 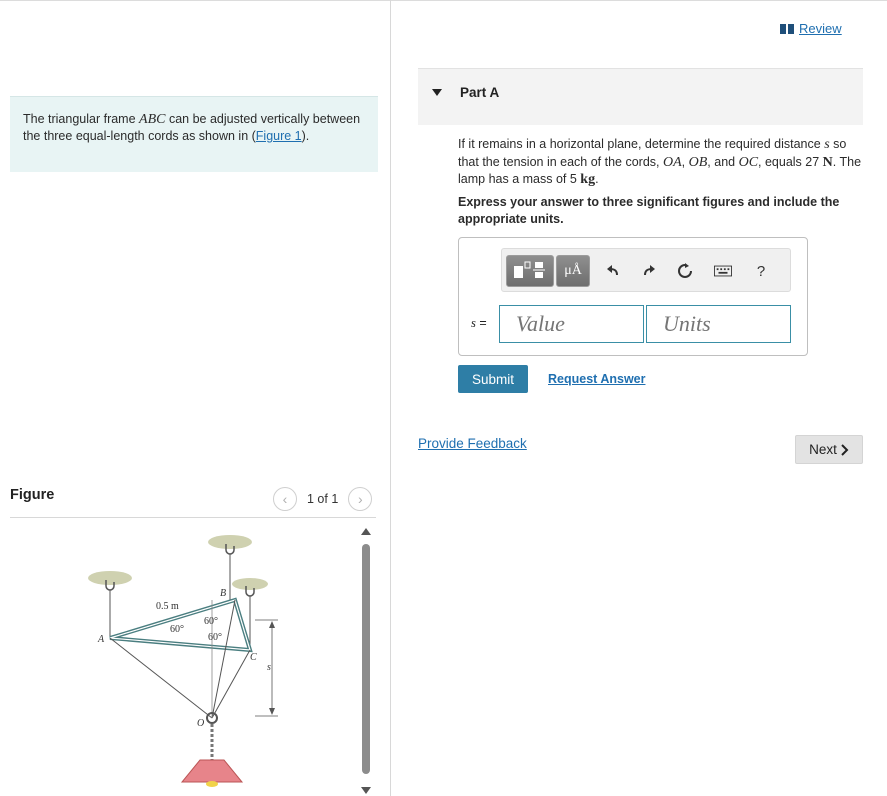 What do you see at coordinates (723, 271) in the screenshot?
I see `keyboard-icon` at bounding box center [723, 271].